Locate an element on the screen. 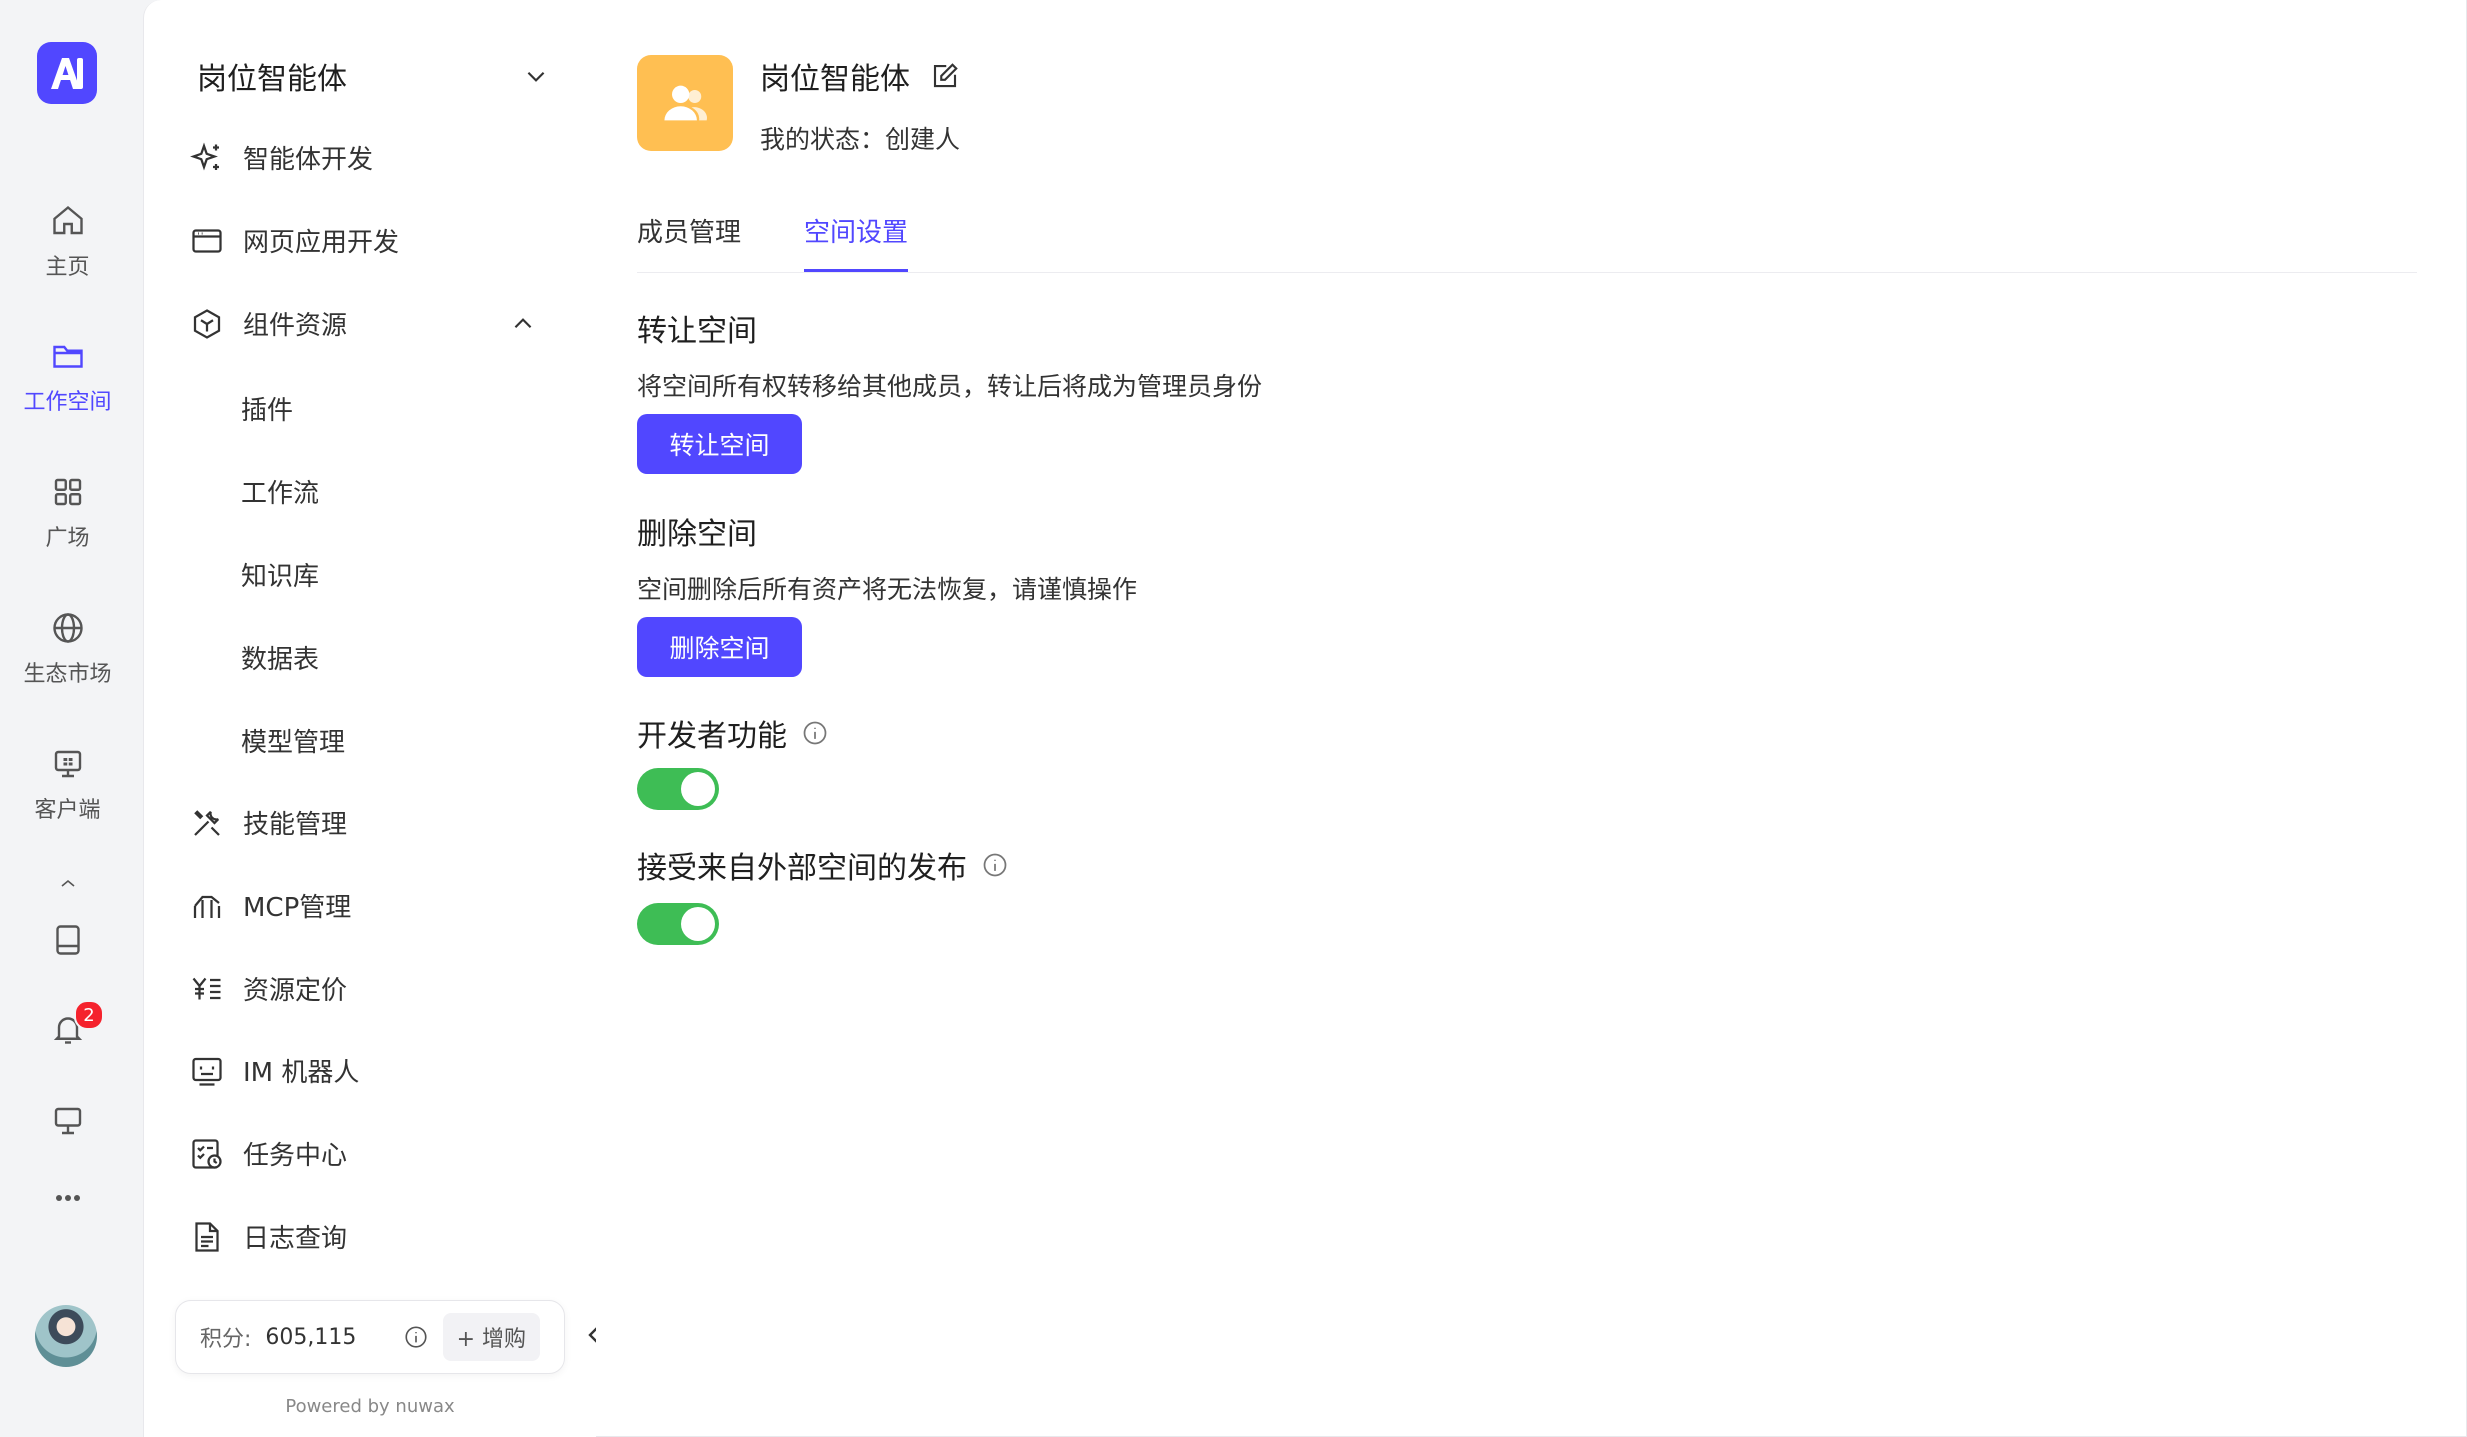  menu-pricing: 资源定价 is located at coordinates (268, 988).